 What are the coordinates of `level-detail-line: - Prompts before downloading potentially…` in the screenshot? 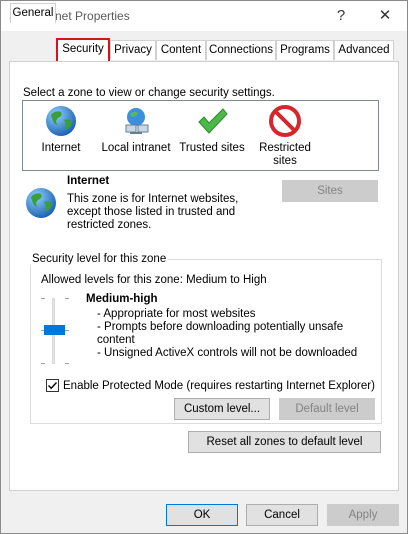 It's located at (220, 333).